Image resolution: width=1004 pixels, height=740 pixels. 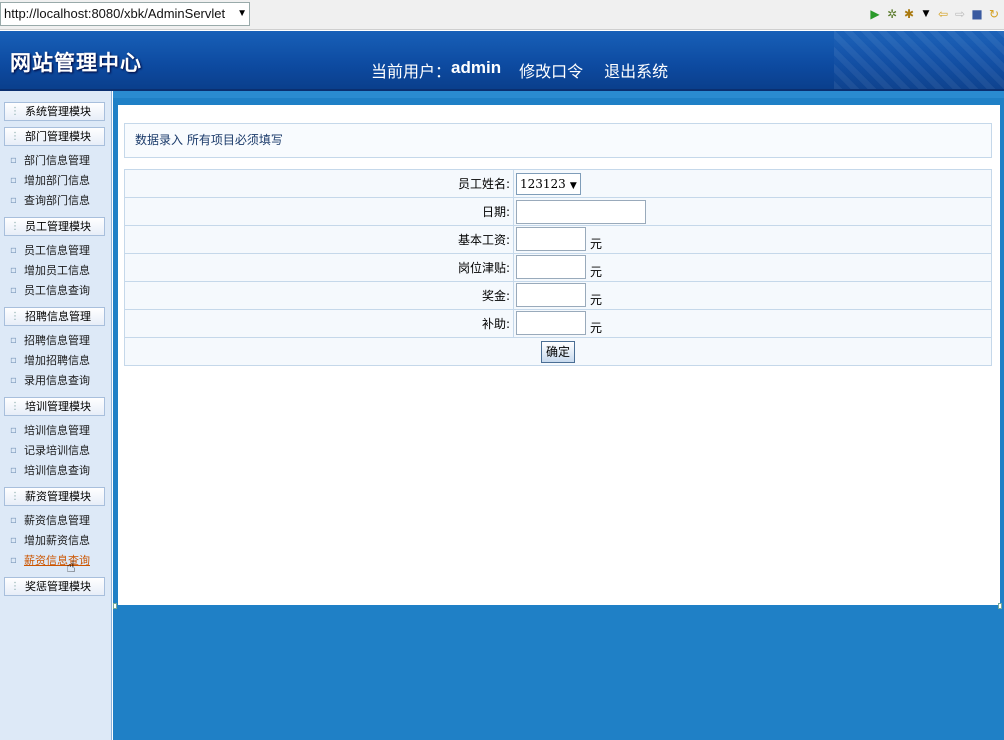 I want to click on form-row: 基本工资: 元, so click(x=558, y=239).